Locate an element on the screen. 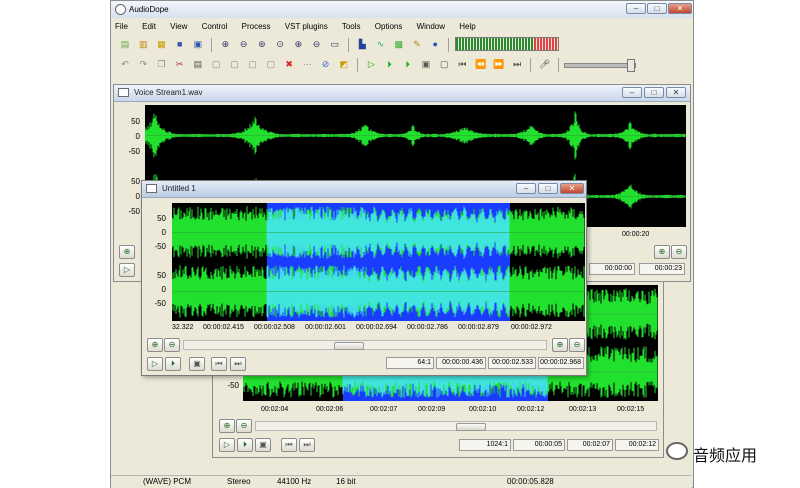 This screenshot has height=488, width=800. untitled-to-end-button: ⏭ is located at coordinates (238, 364).